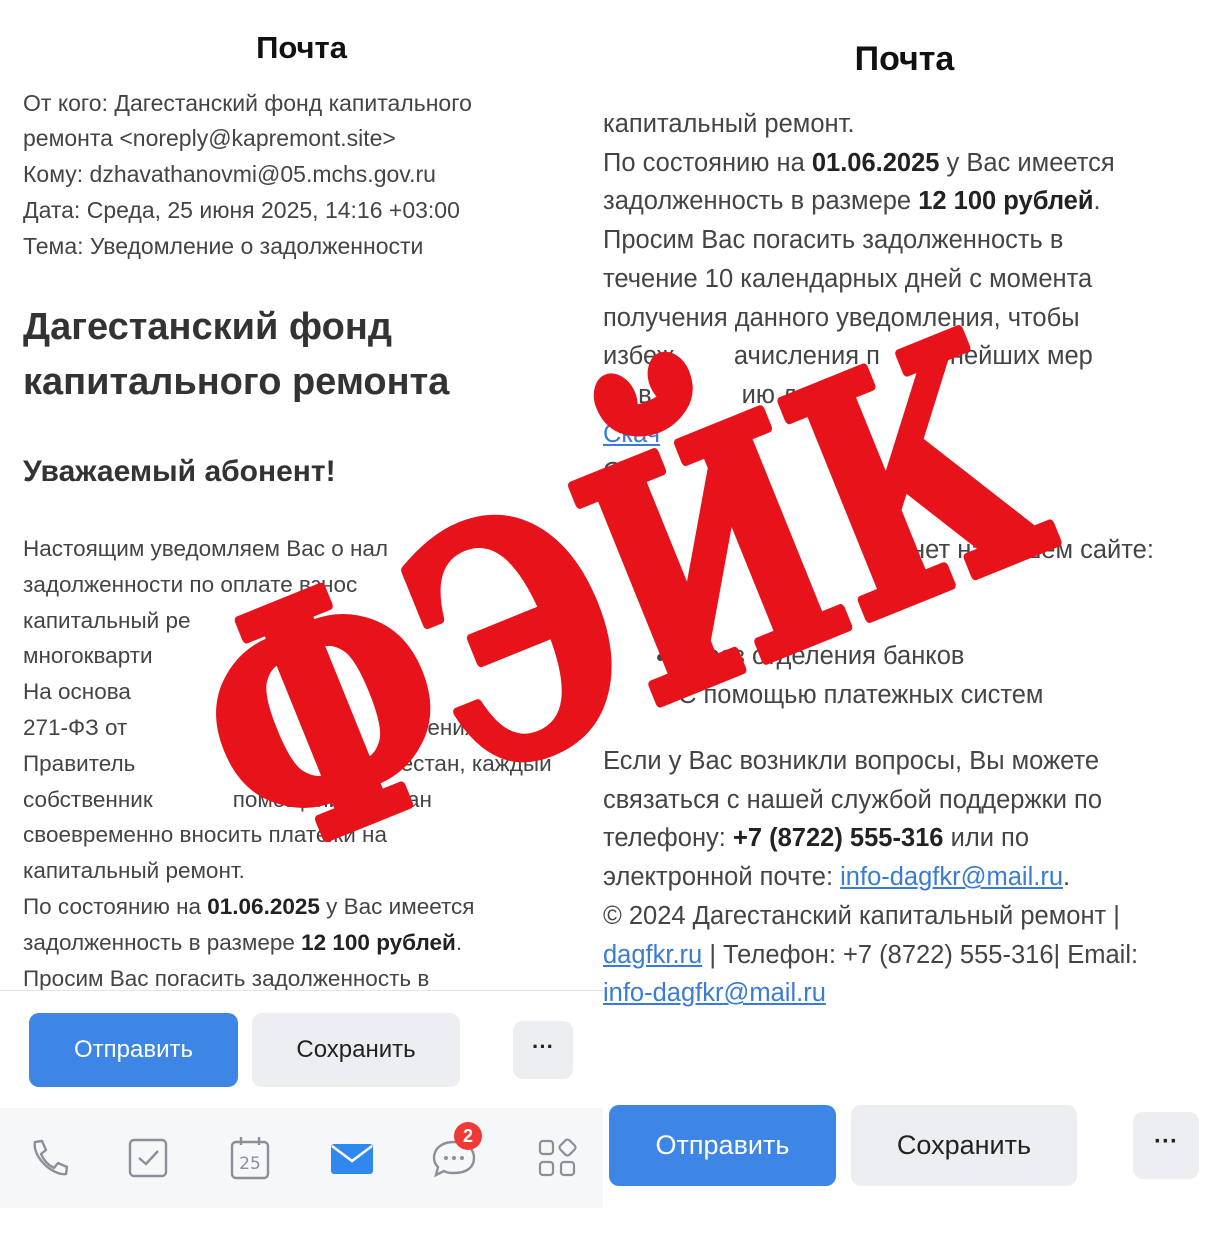 Image resolution: width=1206 pixels, height=1253 pixels. I want to click on body-line: по в ию д, so click(700, 394).